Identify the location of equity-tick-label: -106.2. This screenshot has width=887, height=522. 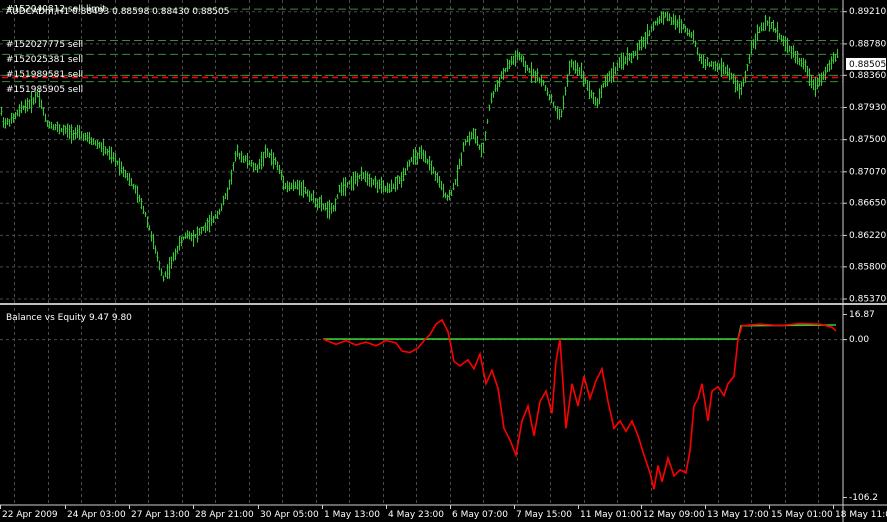
(863, 498).